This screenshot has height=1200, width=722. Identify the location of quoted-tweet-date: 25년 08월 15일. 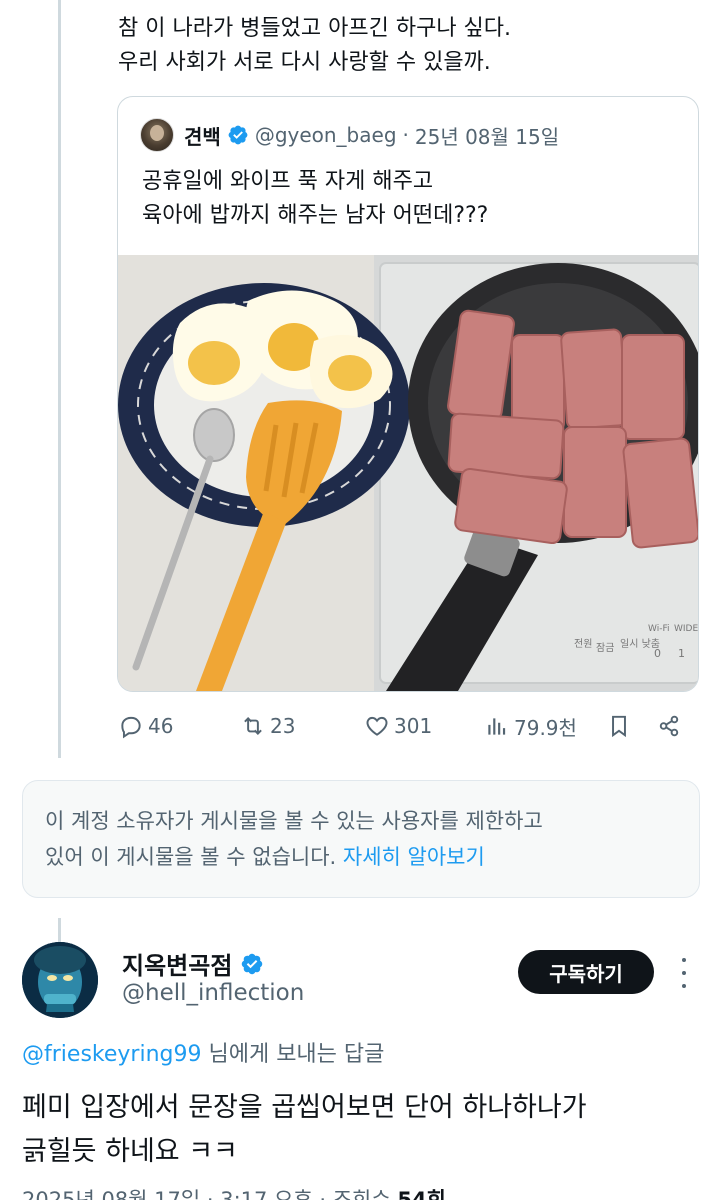
(487, 135).